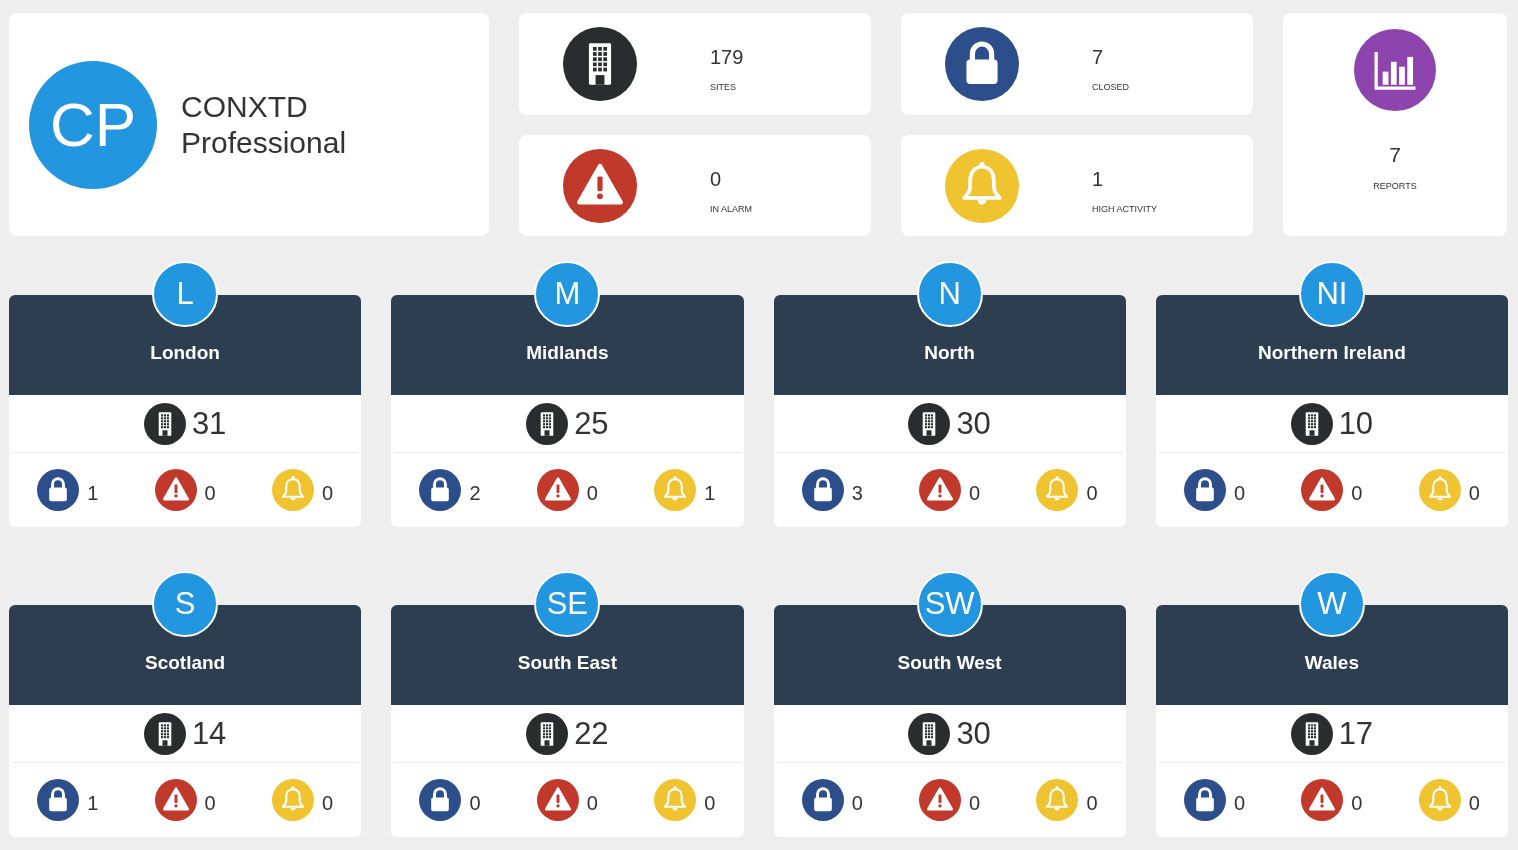 This screenshot has width=1518, height=850. I want to click on region-name: South West, so click(949, 663).